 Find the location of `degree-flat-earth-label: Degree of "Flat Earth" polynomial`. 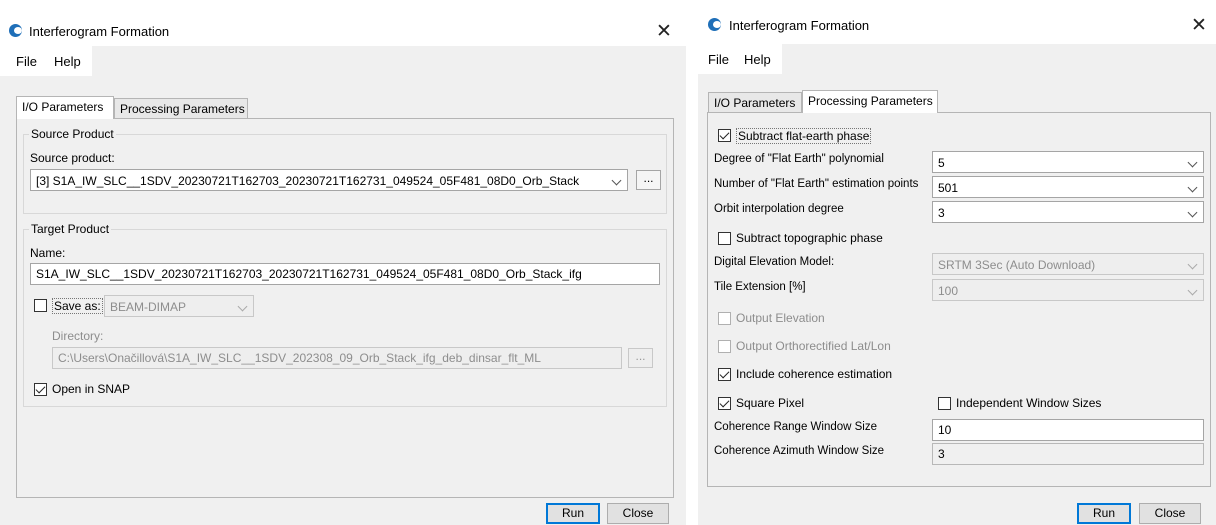

degree-flat-earth-label: Degree of "Flat Earth" polynomial is located at coordinates (799, 159).